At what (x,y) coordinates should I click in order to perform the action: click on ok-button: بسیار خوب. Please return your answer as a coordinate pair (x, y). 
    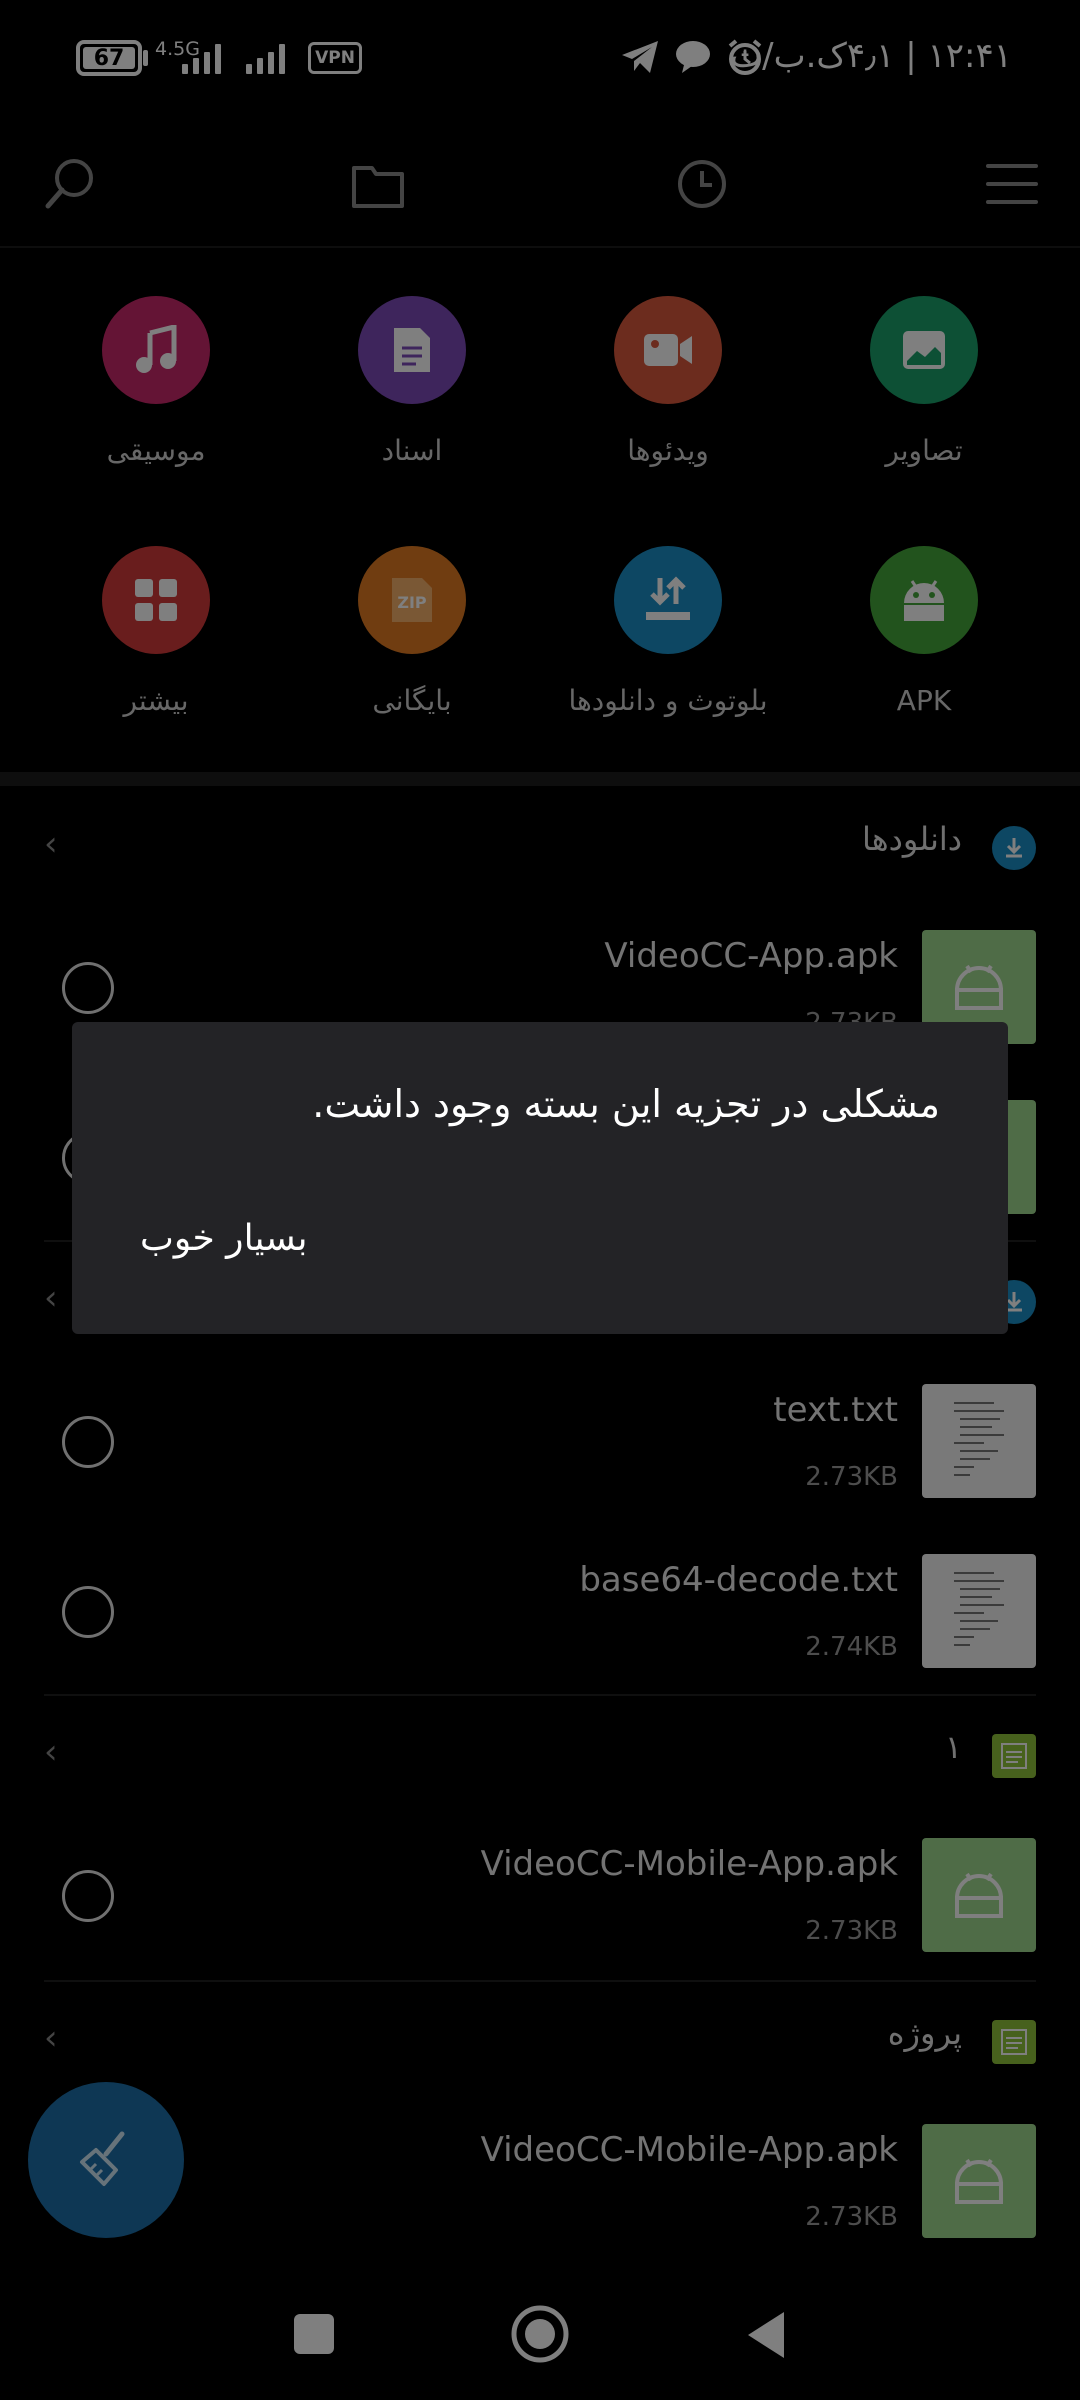
    Looking at the image, I should click on (224, 1238).